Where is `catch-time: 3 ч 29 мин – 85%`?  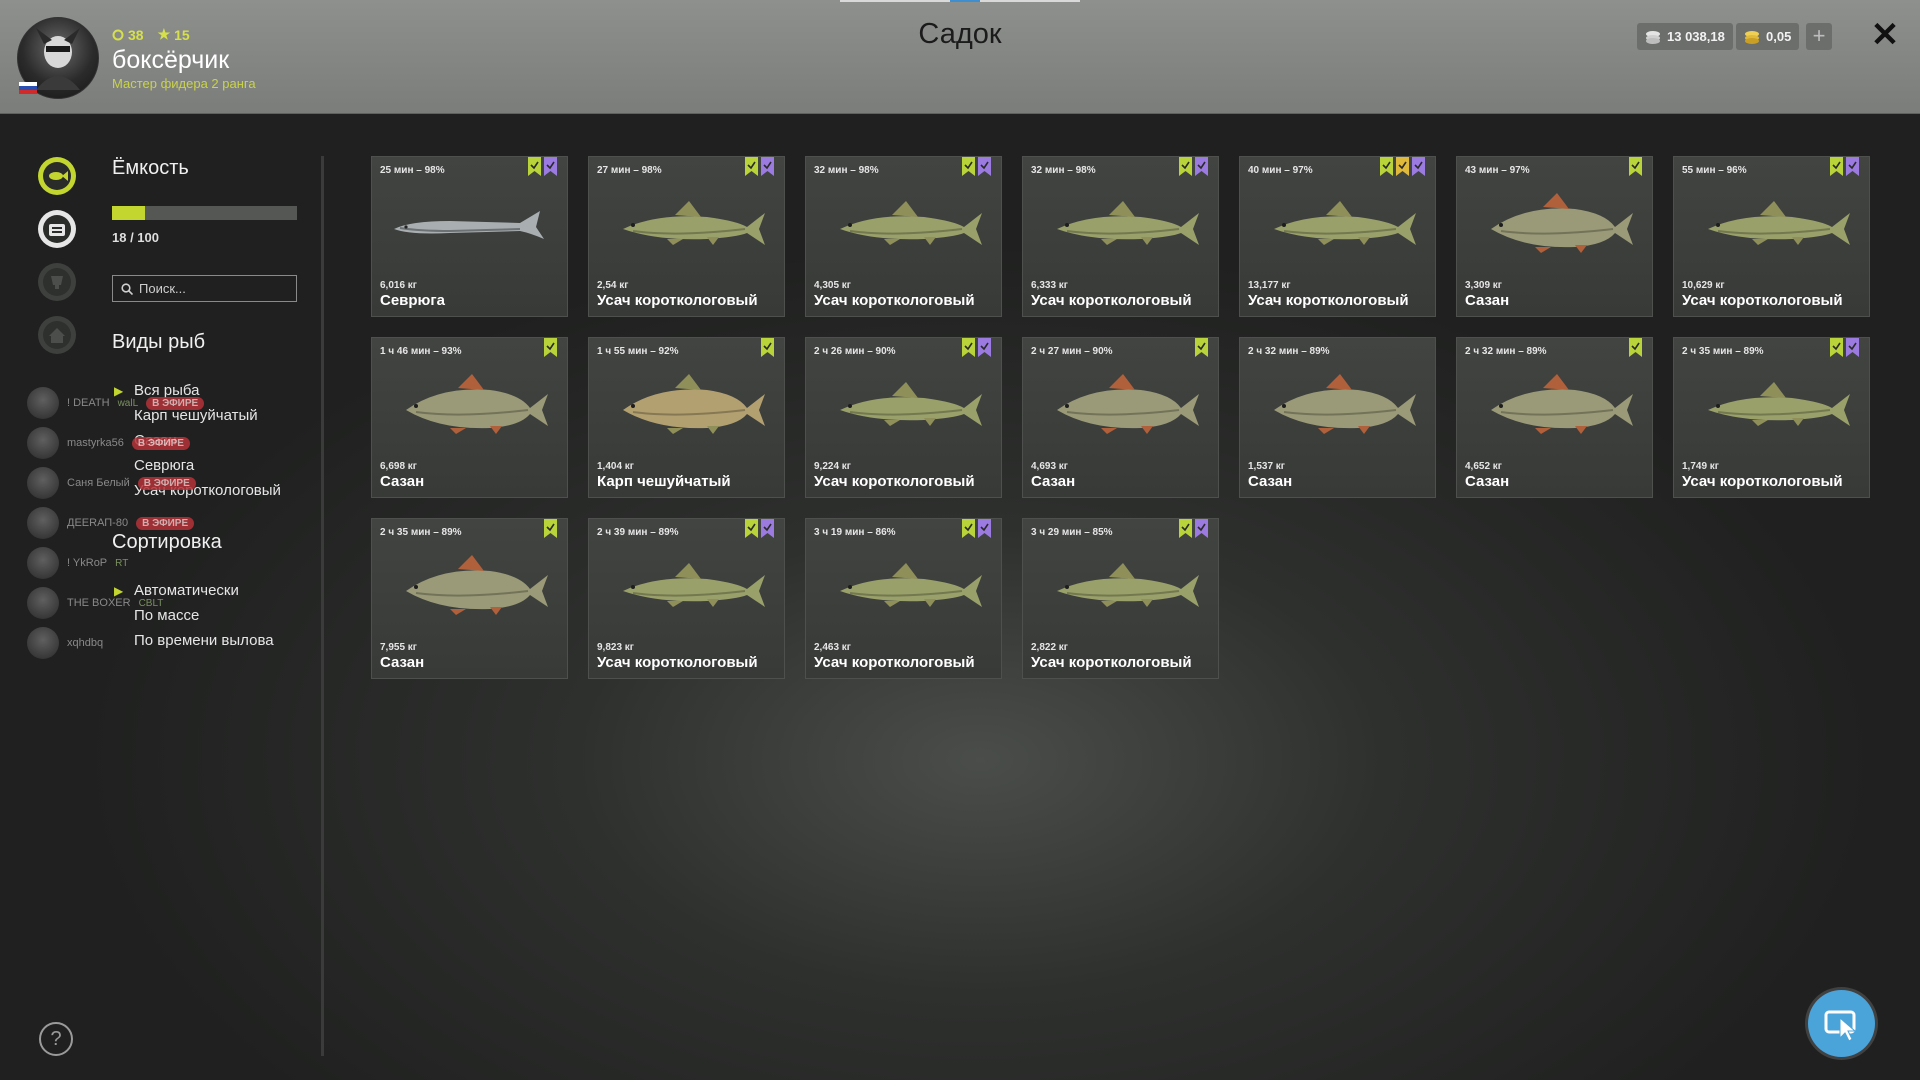
catch-time: 3 ч 29 мин – 85% is located at coordinates (1072, 532).